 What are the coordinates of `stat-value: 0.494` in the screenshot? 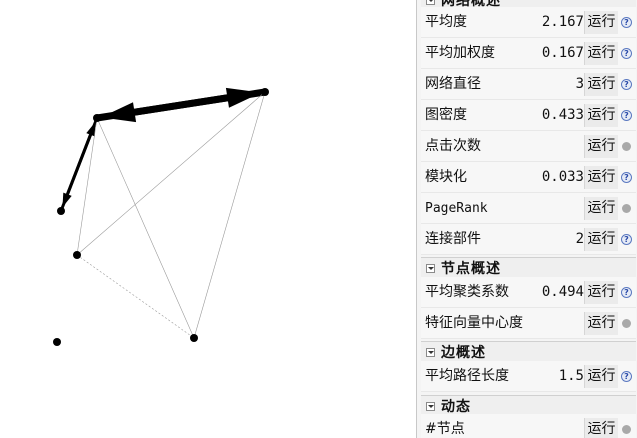 It's located at (562, 292).